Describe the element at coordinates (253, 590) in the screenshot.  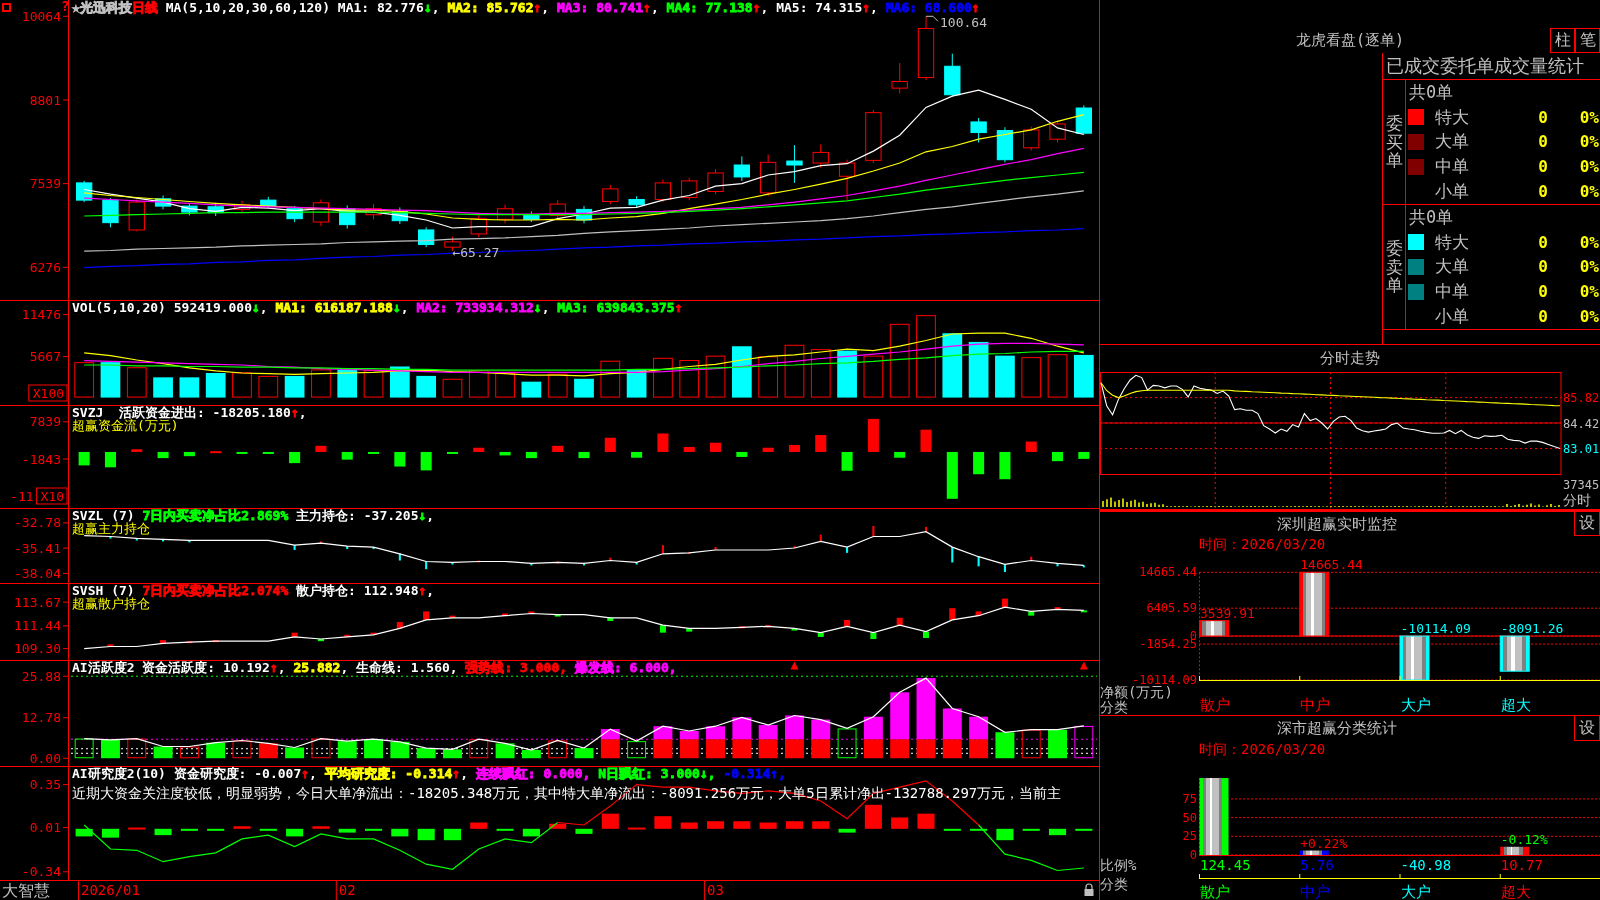
I see `indicator-legend: SVSH (7) 7日内买卖净占比2.074% 散户持仓: 112.948↑,` at that location.